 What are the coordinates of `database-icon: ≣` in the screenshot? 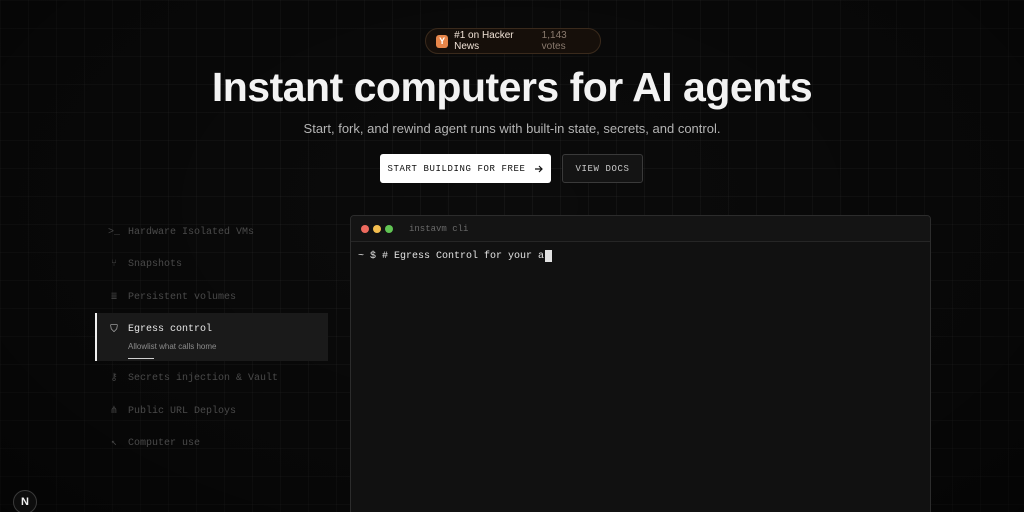 It's located at (114, 297).